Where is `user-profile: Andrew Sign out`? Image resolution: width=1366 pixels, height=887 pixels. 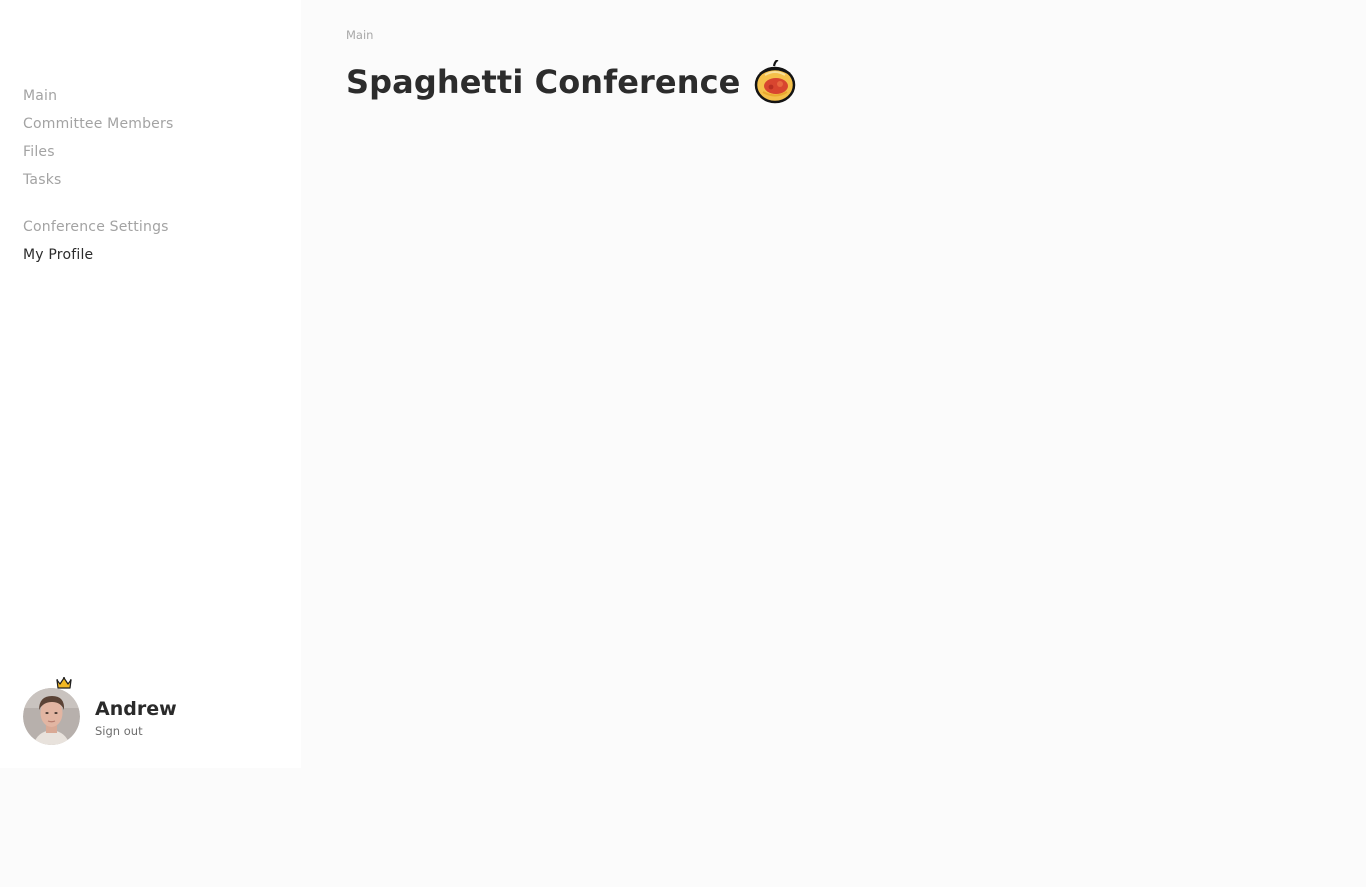 user-profile: Andrew Sign out is located at coordinates (153, 712).